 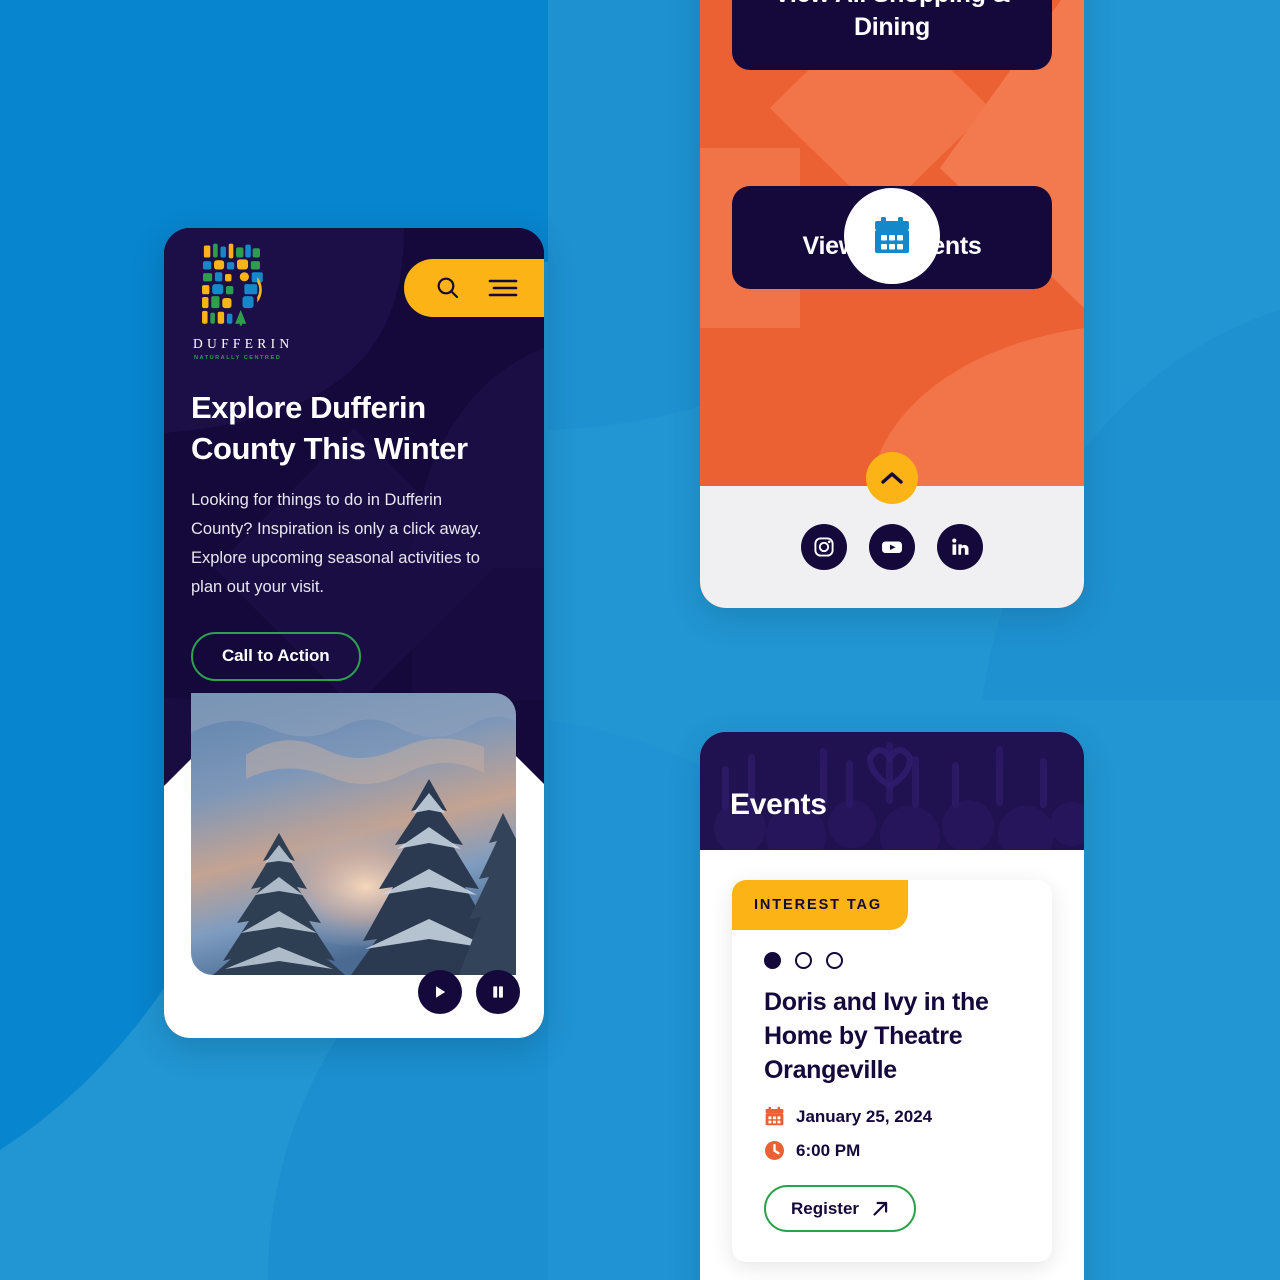 What do you see at coordinates (828, 1150) in the screenshot?
I see `event-time: 6:00 PM` at bounding box center [828, 1150].